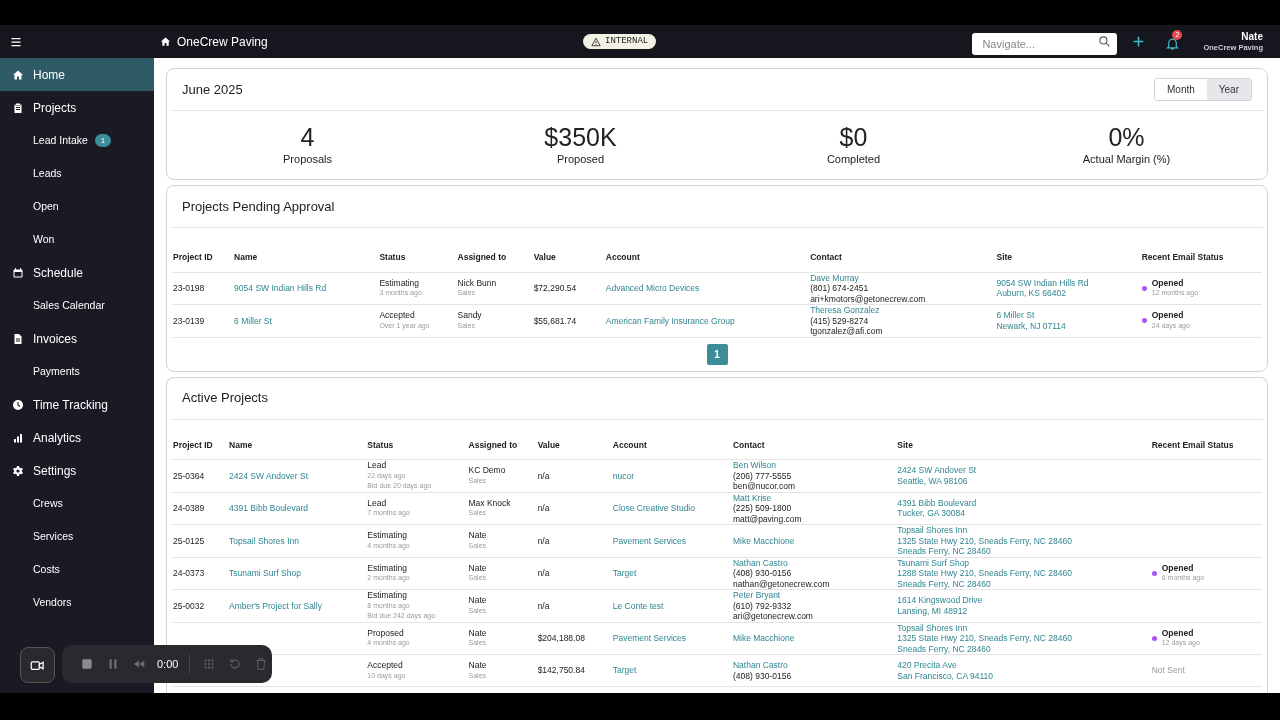 Image resolution: width=1280 pixels, height=720 pixels. Describe the element at coordinates (652, 288) in the screenshot. I see `account-link: Advanced Micro Devices` at that location.